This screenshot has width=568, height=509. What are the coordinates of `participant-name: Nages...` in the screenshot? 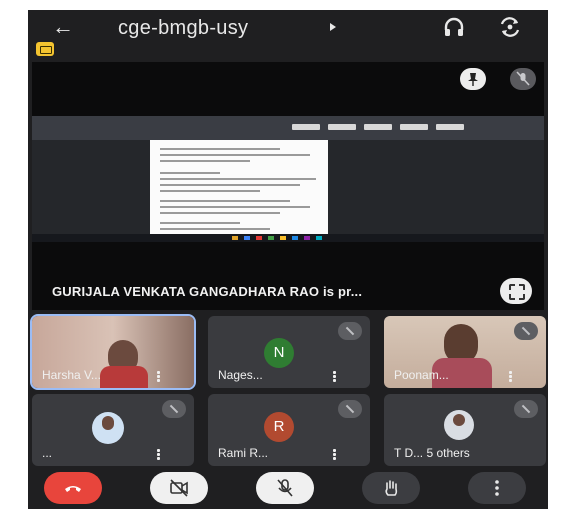 It's located at (240, 375).